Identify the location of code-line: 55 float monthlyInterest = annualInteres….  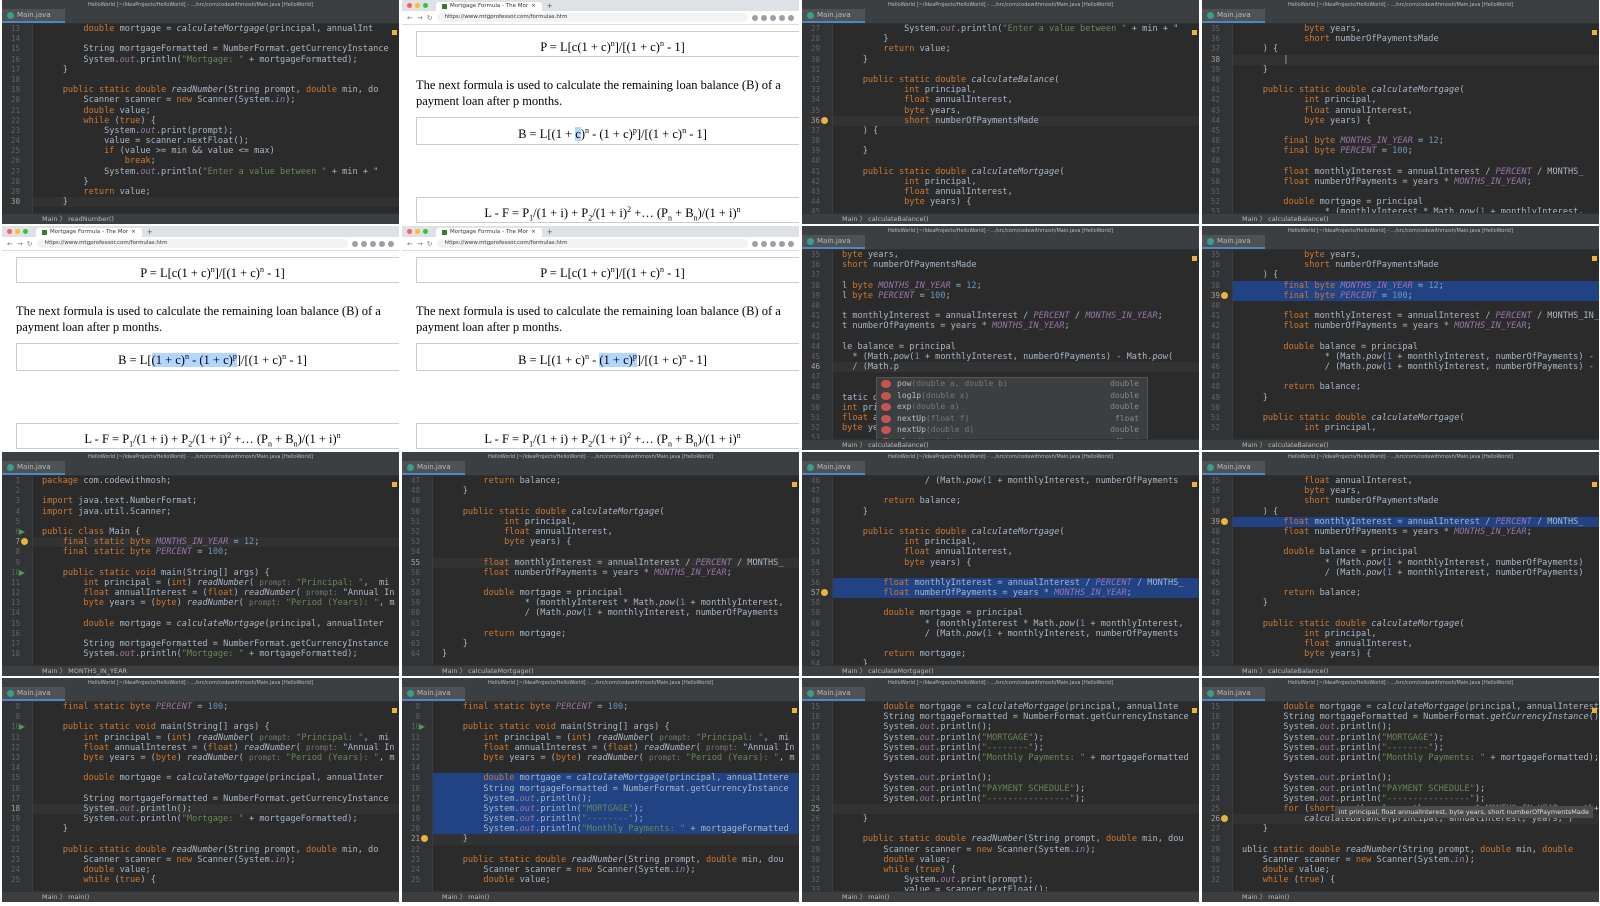
(605, 562).